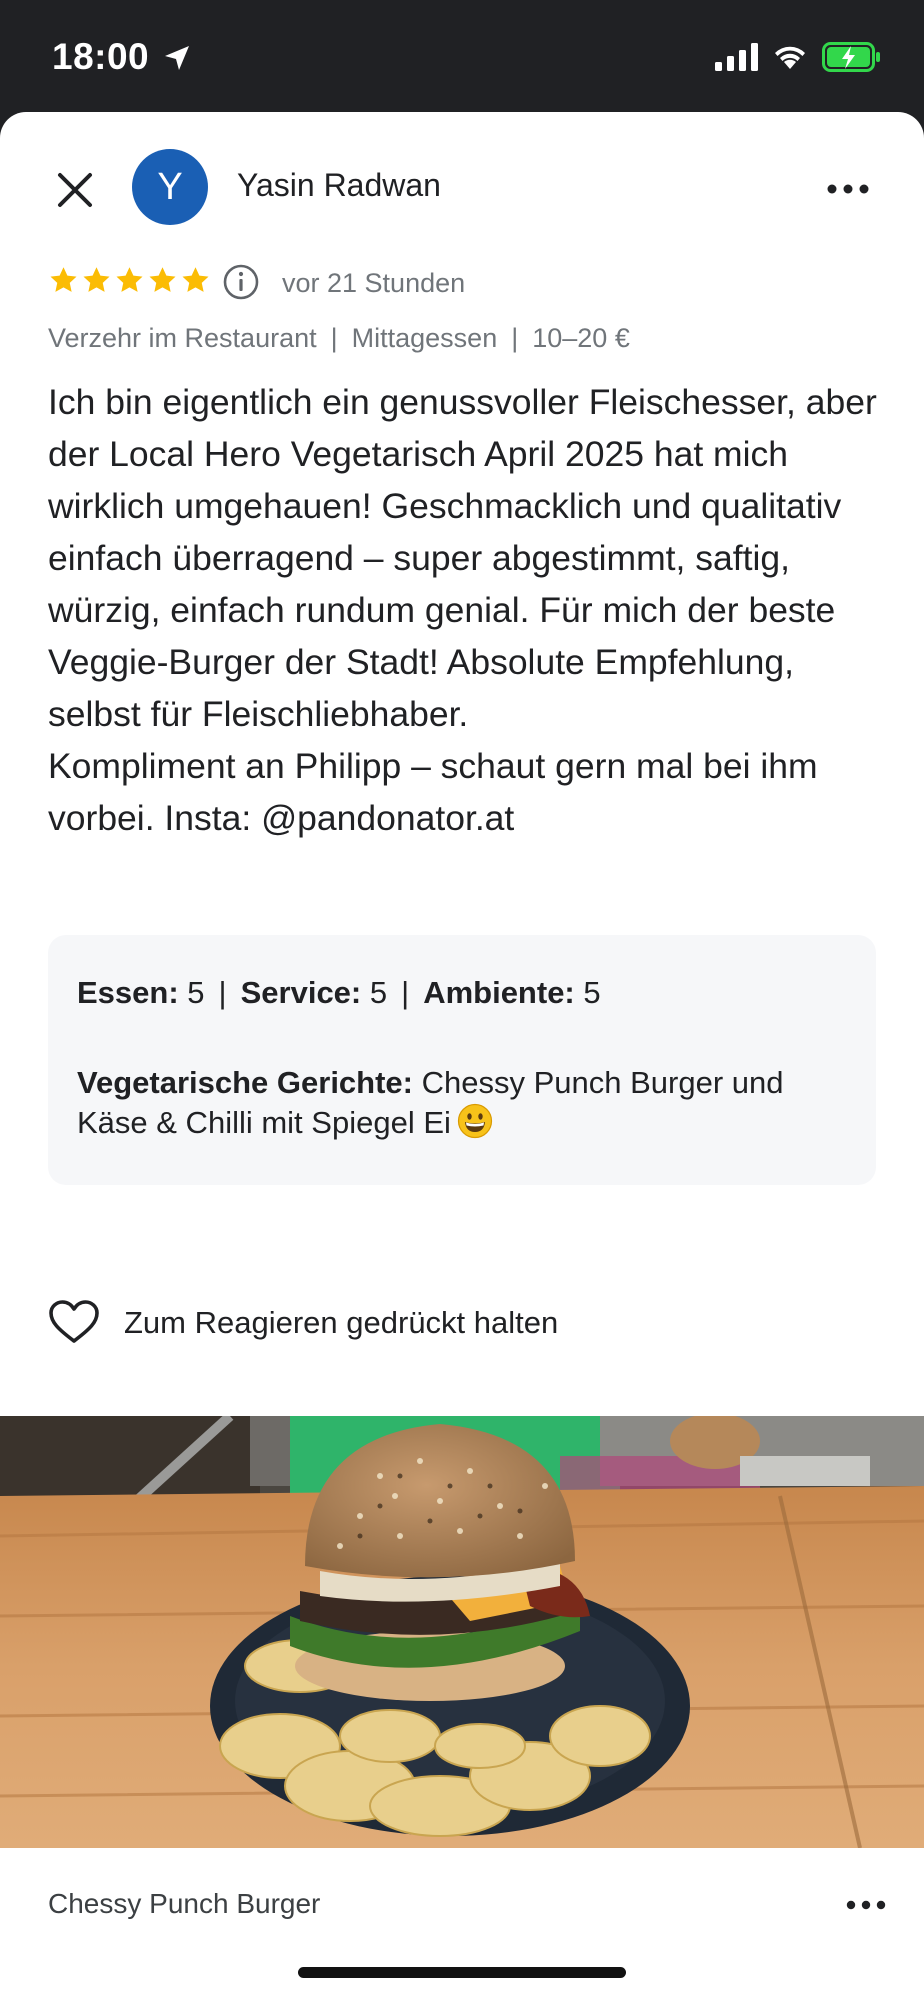 This screenshot has width=924, height=2000. What do you see at coordinates (424, 338) in the screenshot?
I see `meta-meal-type: Mittagessen` at bounding box center [424, 338].